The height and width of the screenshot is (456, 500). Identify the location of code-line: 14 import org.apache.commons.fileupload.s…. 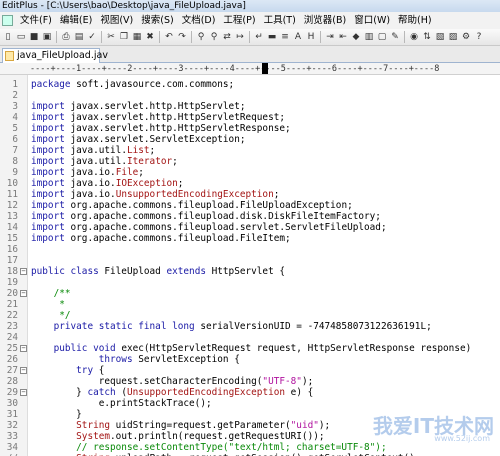
(250, 227).